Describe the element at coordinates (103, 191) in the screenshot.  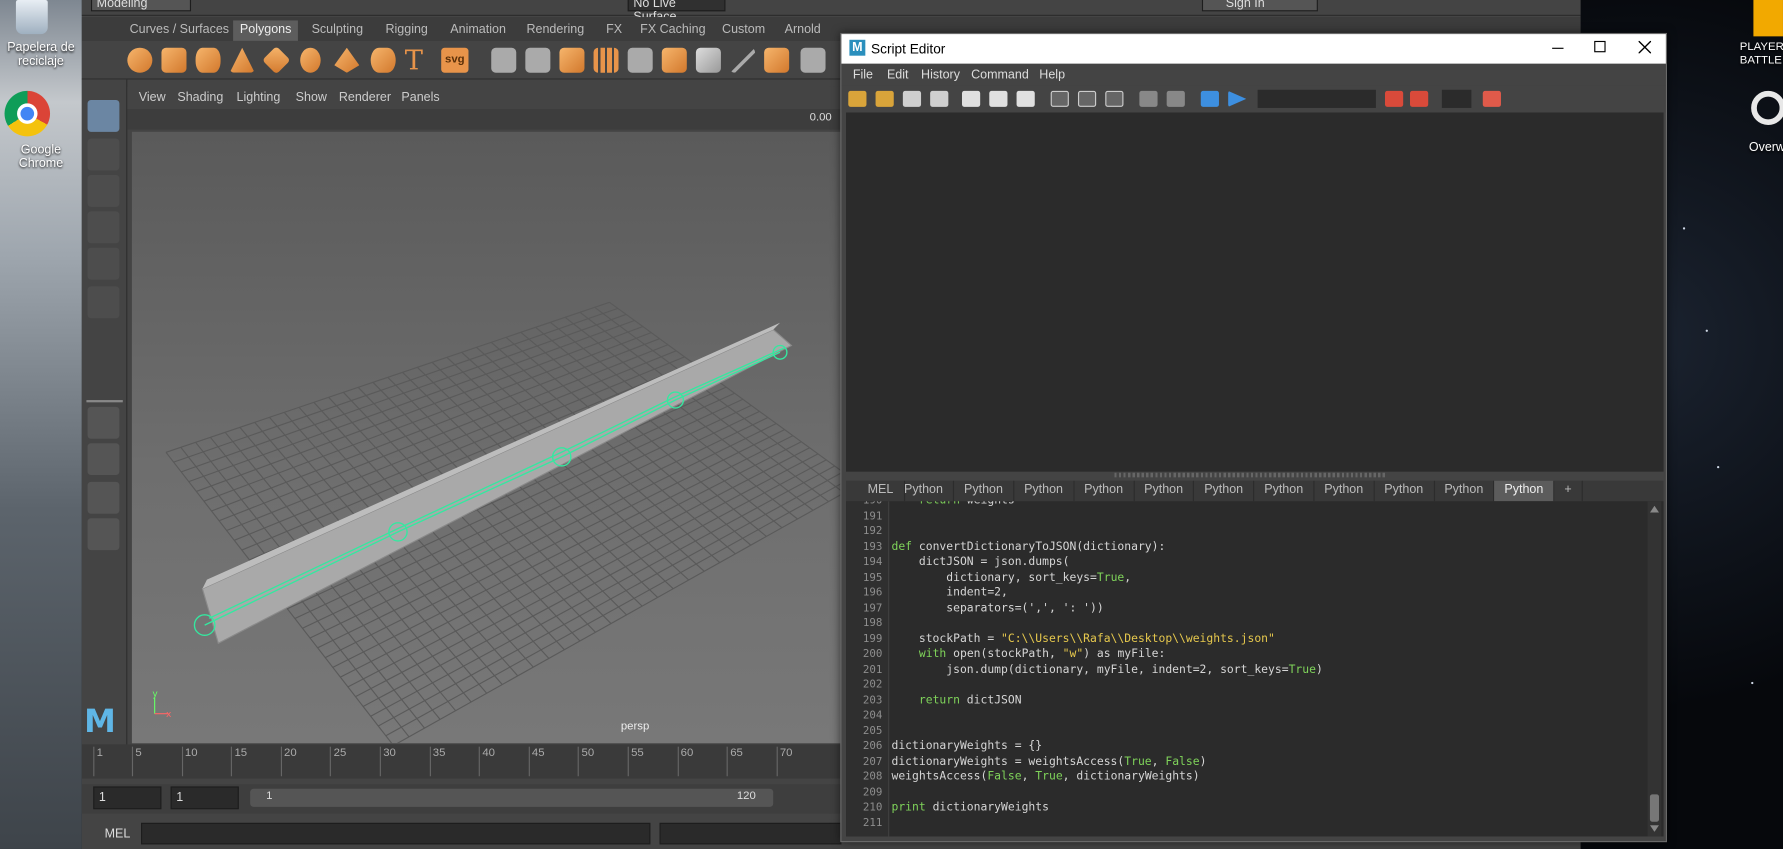
I see `paint-select-tool-icon` at that location.